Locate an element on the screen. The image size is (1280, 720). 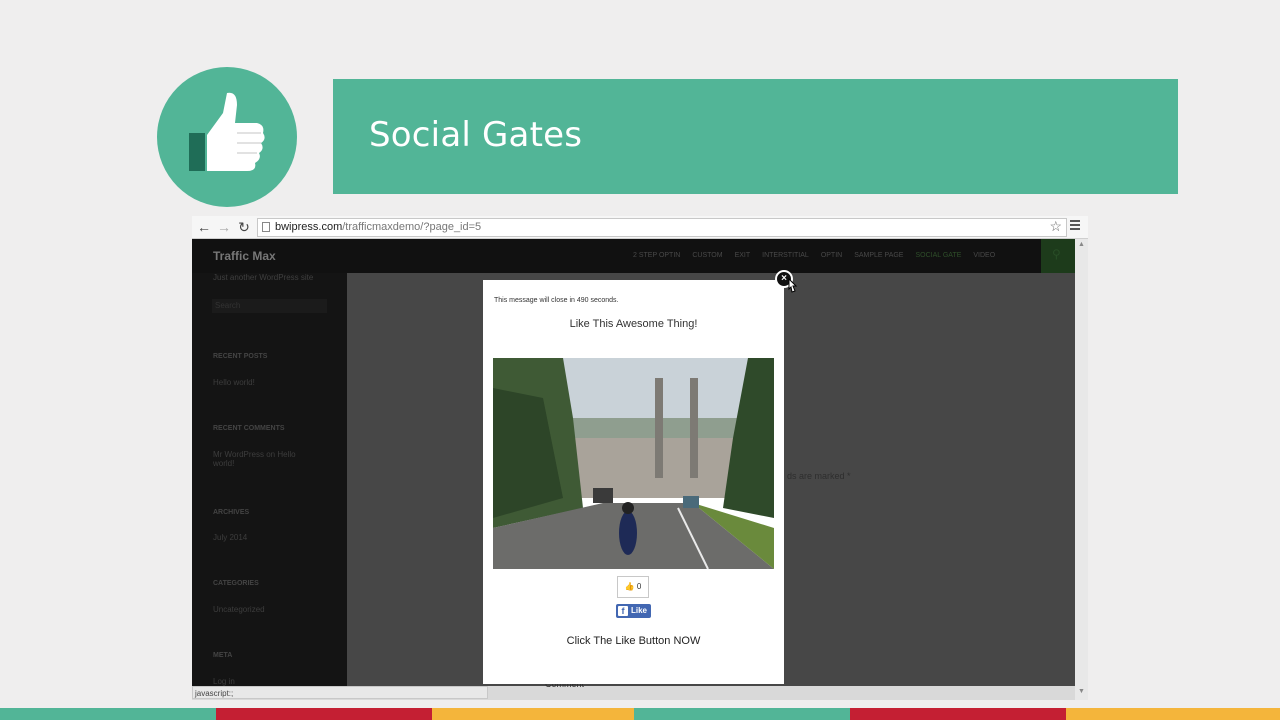
bookmark-star-icon: ☆ is located at coordinates (1055, 226).